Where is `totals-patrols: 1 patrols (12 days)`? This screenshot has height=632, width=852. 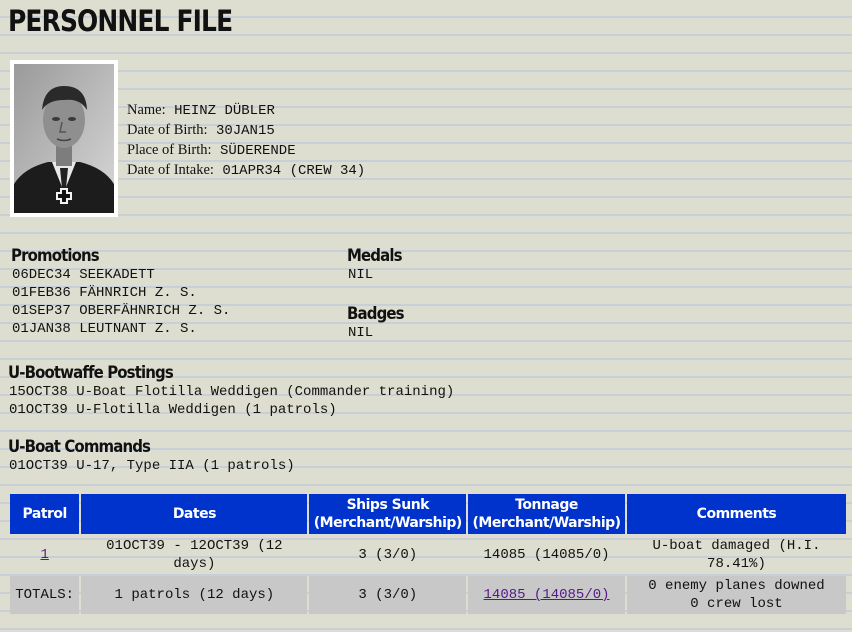
totals-patrols: 1 patrols (12 days) is located at coordinates (194, 595).